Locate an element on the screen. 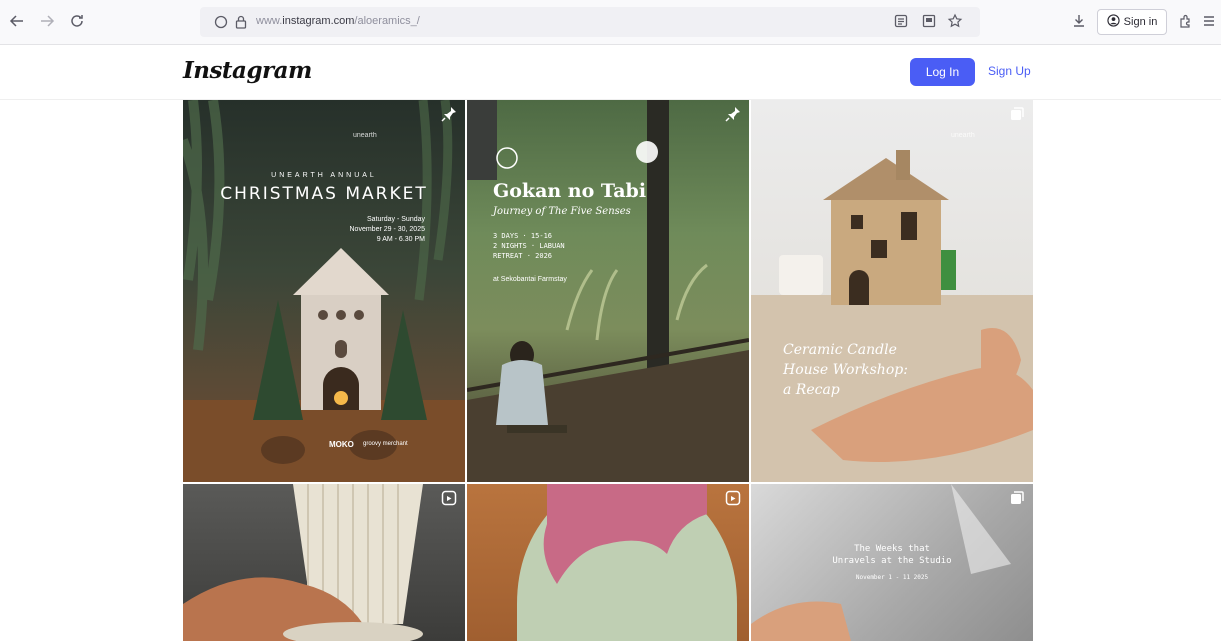  post-days: Saturday - Sunday is located at coordinates (396, 219).